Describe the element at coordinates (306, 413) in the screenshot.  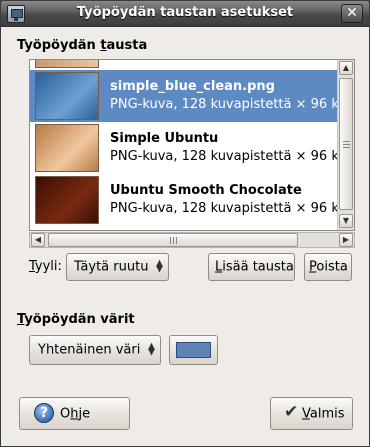
I see `close-dialog-mnemonic: V` at that location.